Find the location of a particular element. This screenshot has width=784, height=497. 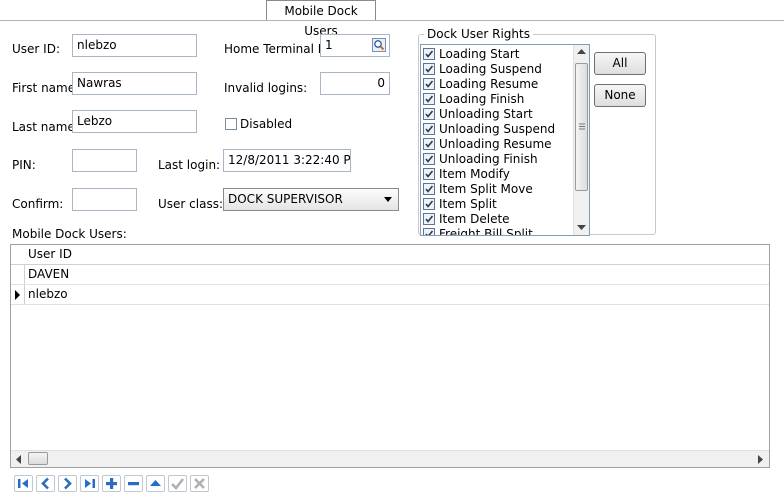

prev-record-button is located at coordinates (45, 483).